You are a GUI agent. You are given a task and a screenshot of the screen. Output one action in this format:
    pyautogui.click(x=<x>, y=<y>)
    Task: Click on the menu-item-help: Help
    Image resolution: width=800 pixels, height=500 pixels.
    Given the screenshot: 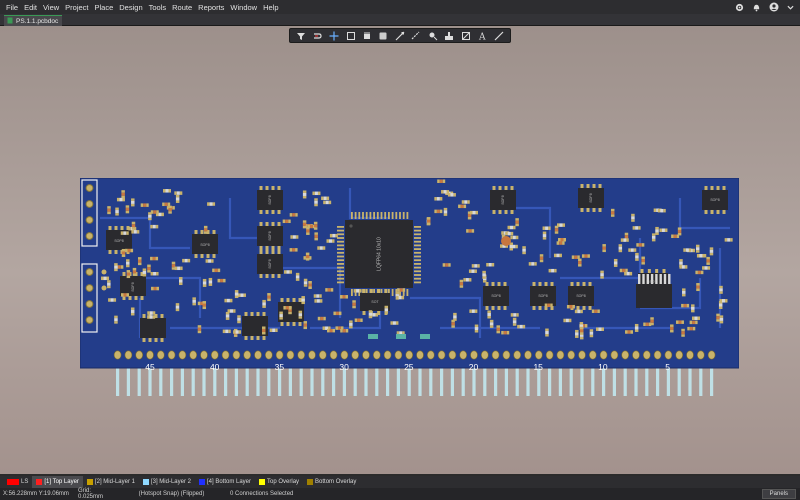 What is the action you would take?
    pyautogui.click(x=270, y=7)
    